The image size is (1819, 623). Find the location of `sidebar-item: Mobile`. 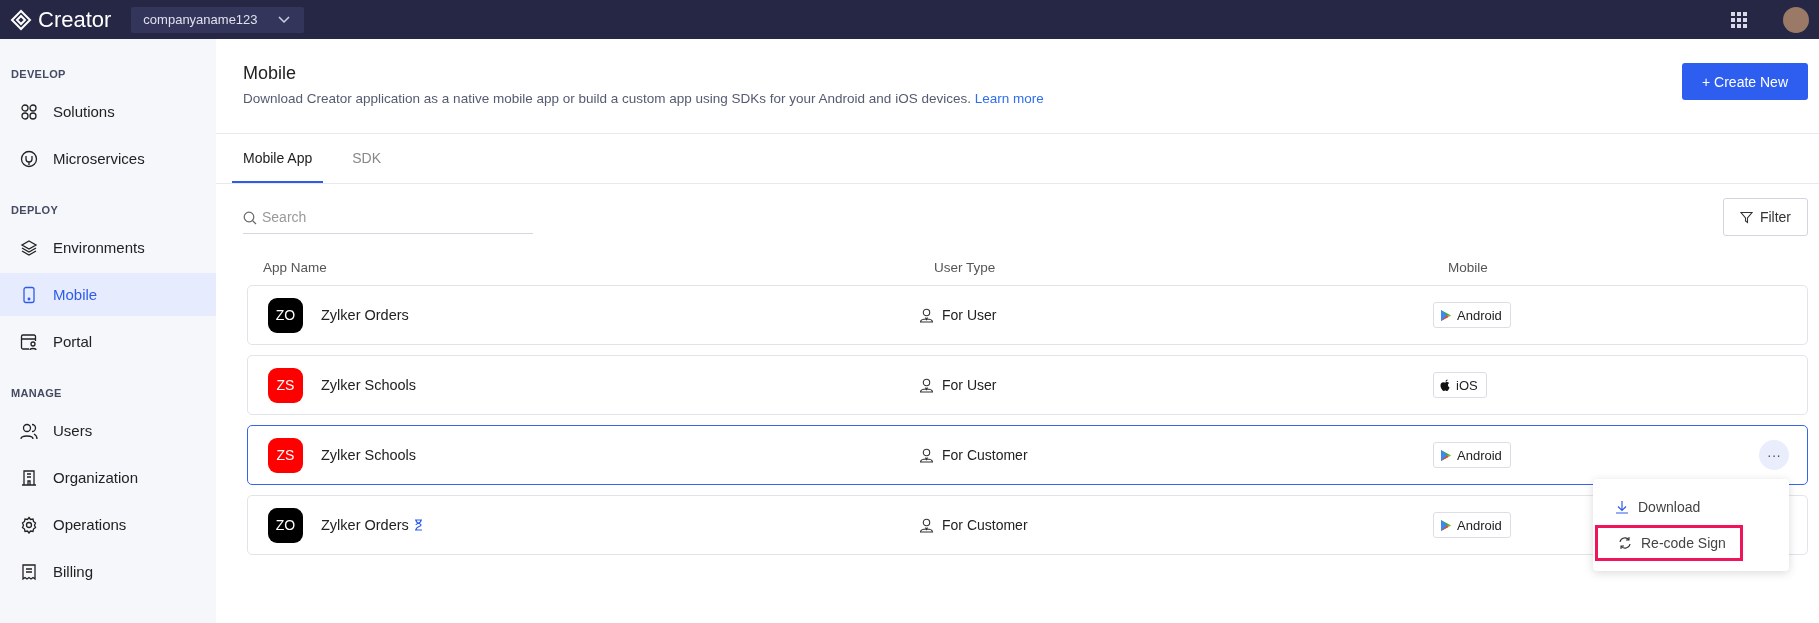

sidebar-item: Mobile is located at coordinates (108, 294).